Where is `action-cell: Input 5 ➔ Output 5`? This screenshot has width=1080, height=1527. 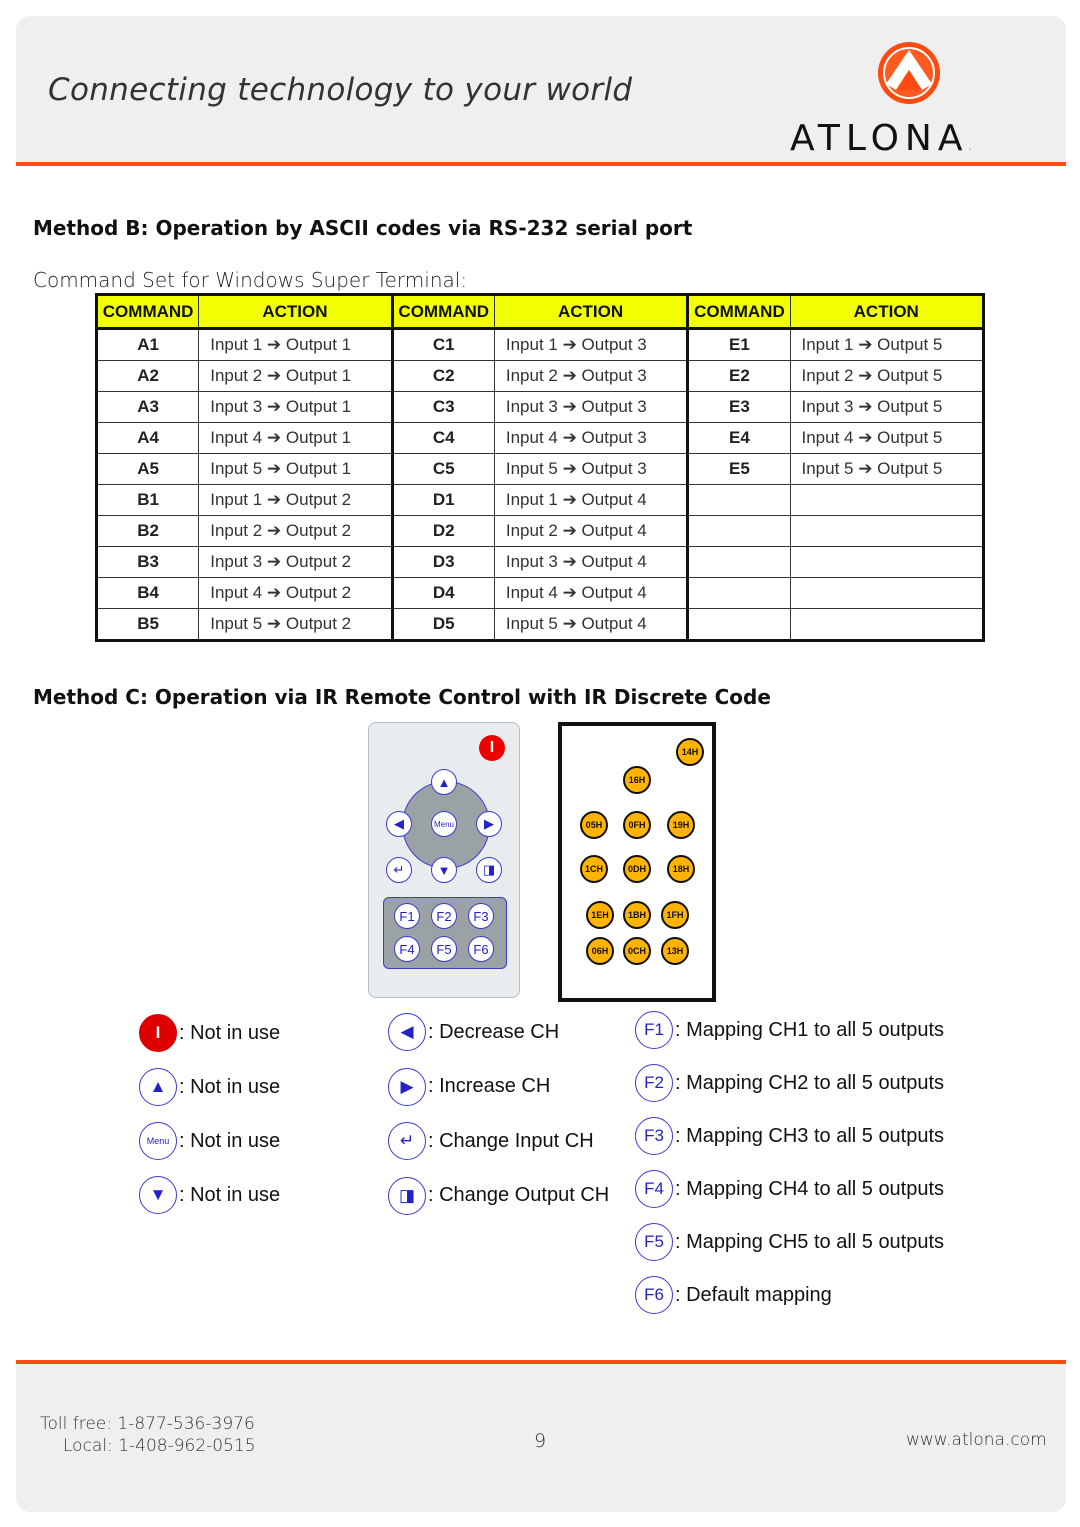
action-cell: Input 5 ➔ Output 5 is located at coordinates (886, 469).